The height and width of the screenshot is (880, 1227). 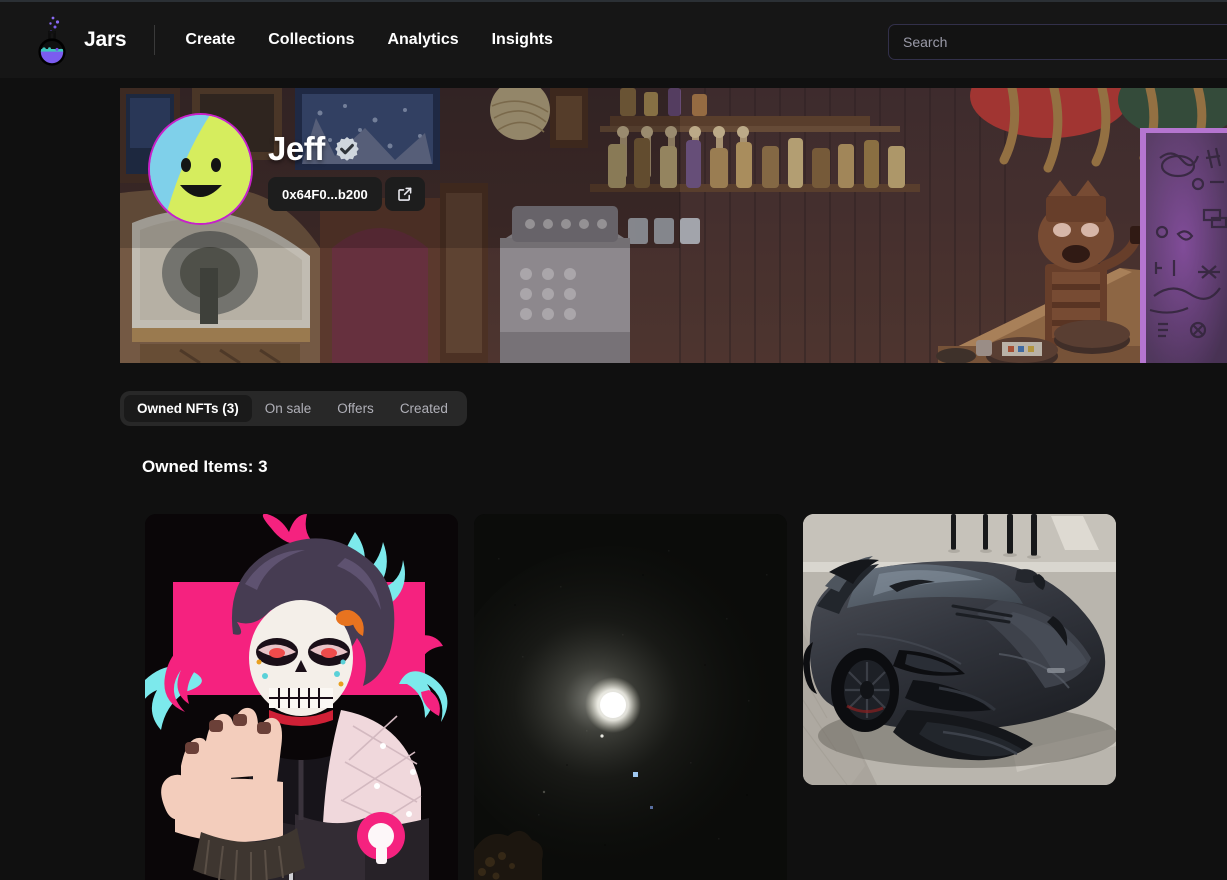 What do you see at coordinates (355, 408) in the screenshot?
I see `tab-offers: Offers` at bounding box center [355, 408].